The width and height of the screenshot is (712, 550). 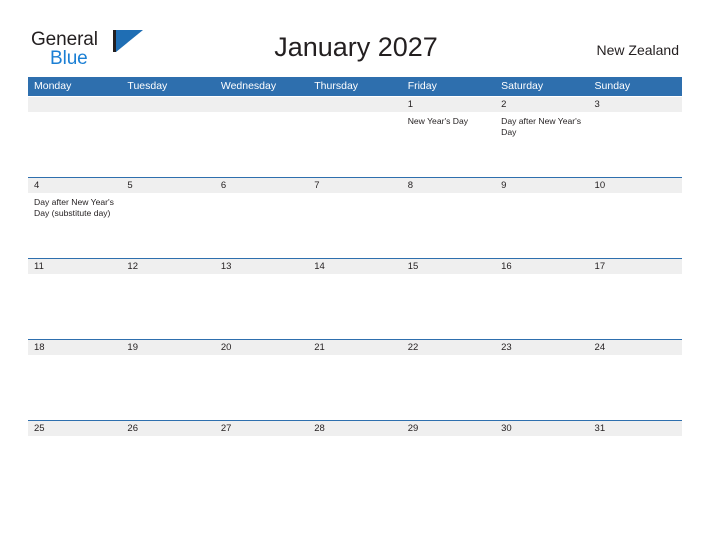 I want to click on week-day-cells: 18 19 20 21 22 23 24, so click(x=355, y=380).